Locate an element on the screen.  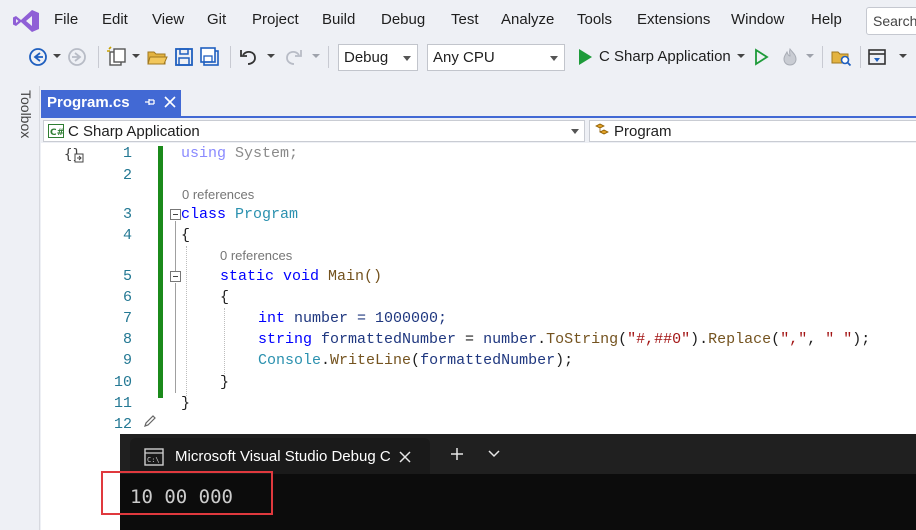
side-tool-strip is located at coordinates (20, 308).